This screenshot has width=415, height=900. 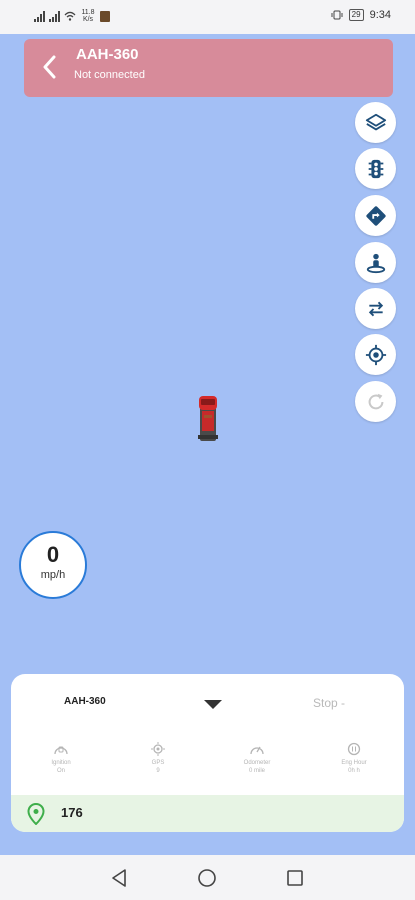 I want to click on ignition-icon, so click(x=61, y=750).